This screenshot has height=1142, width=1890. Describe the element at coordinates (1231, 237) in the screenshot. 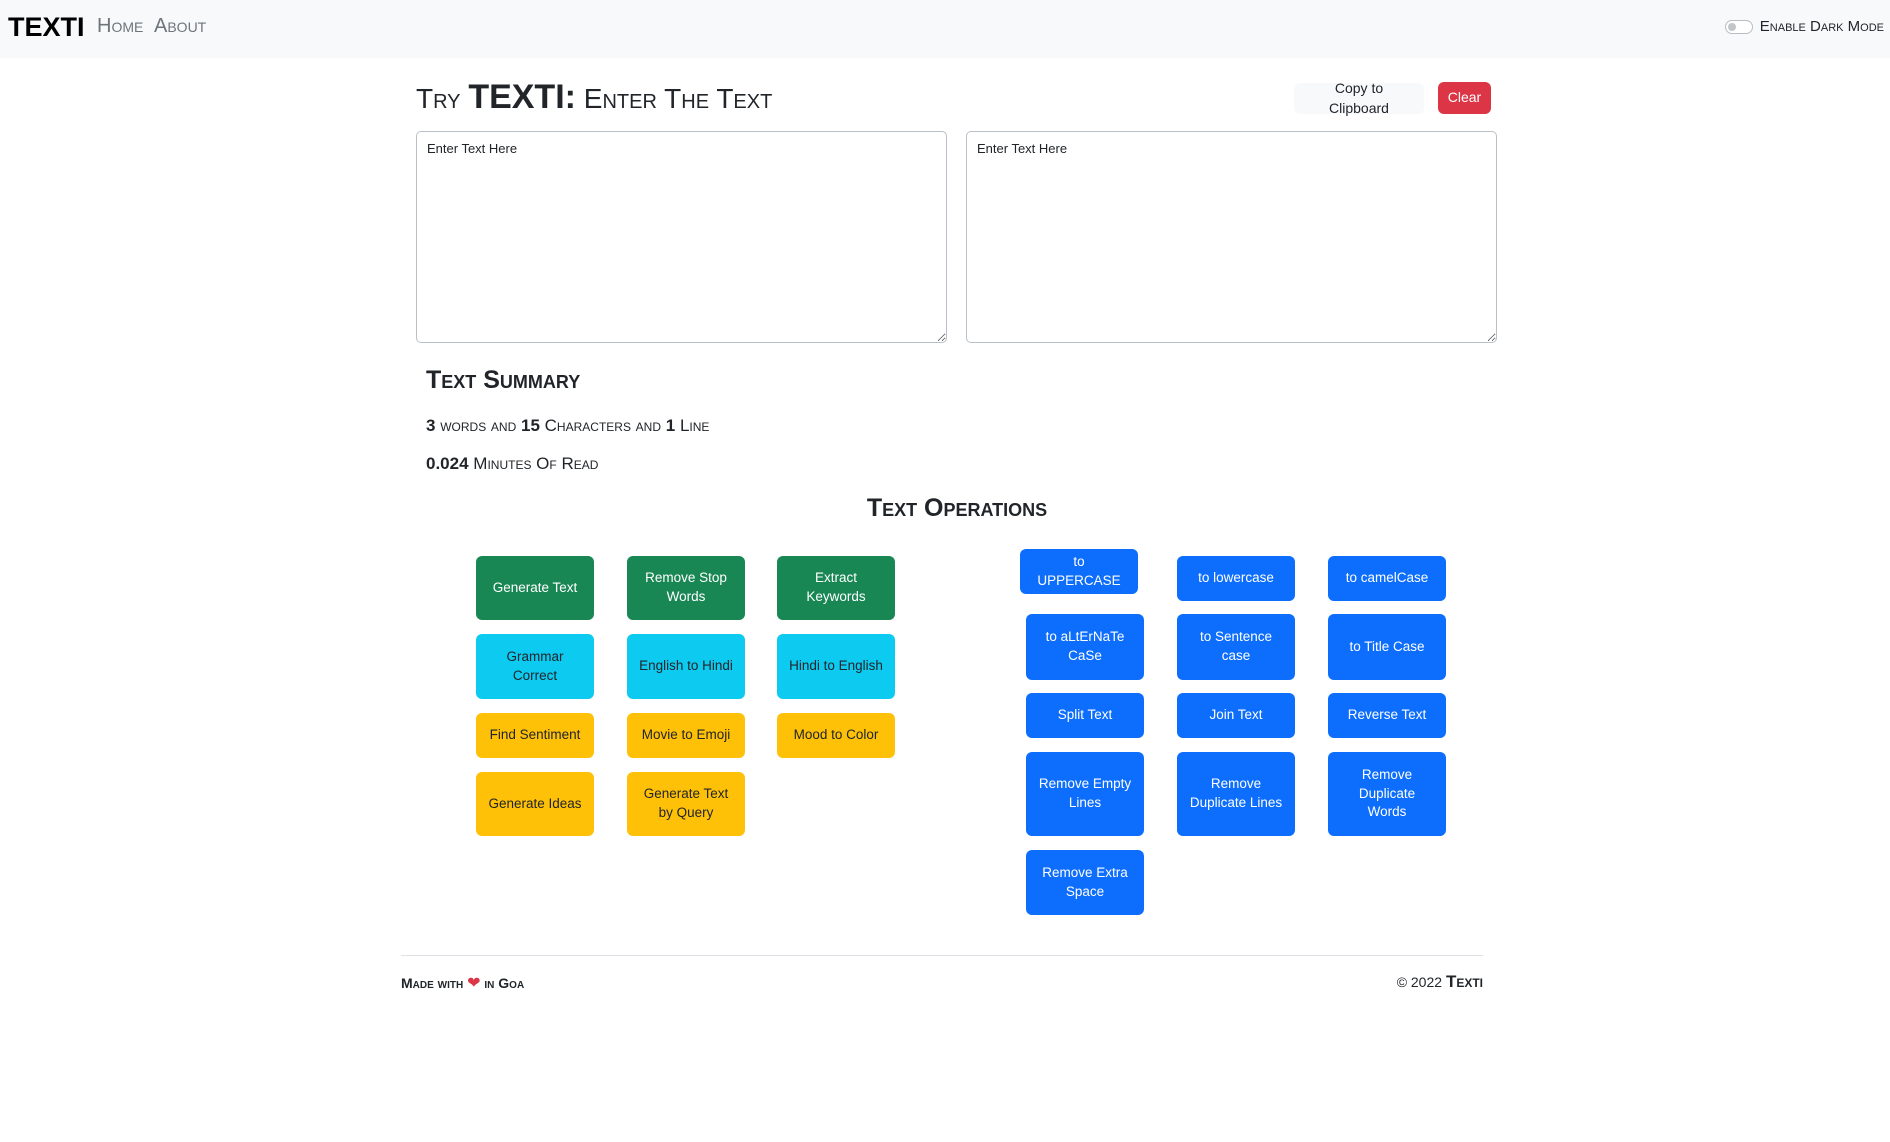

I see `output-textarea` at that location.